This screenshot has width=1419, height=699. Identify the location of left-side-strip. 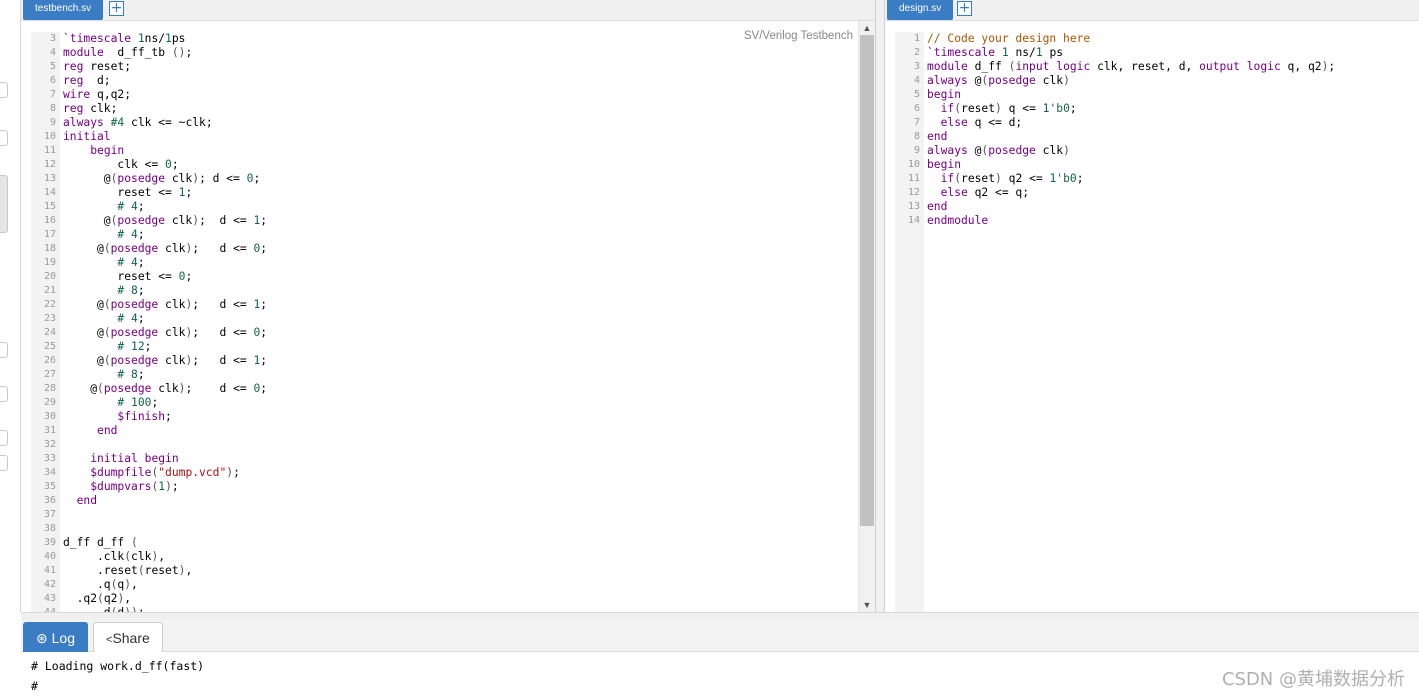
(10, 306).